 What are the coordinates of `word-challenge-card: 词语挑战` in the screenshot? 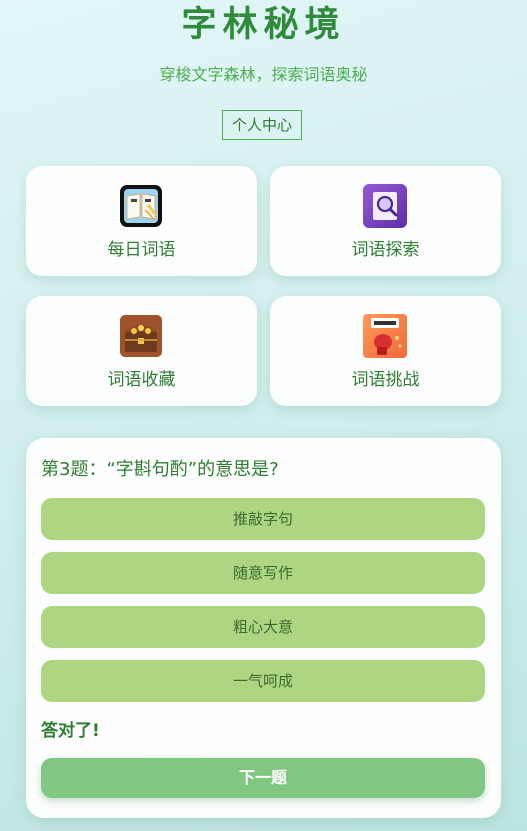 It's located at (385, 351).